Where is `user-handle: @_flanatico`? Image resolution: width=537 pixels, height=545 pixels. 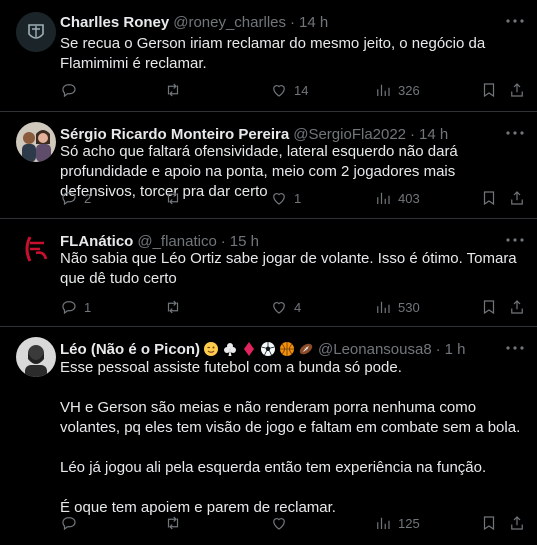
user-handle: @_flanatico is located at coordinates (176, 241).